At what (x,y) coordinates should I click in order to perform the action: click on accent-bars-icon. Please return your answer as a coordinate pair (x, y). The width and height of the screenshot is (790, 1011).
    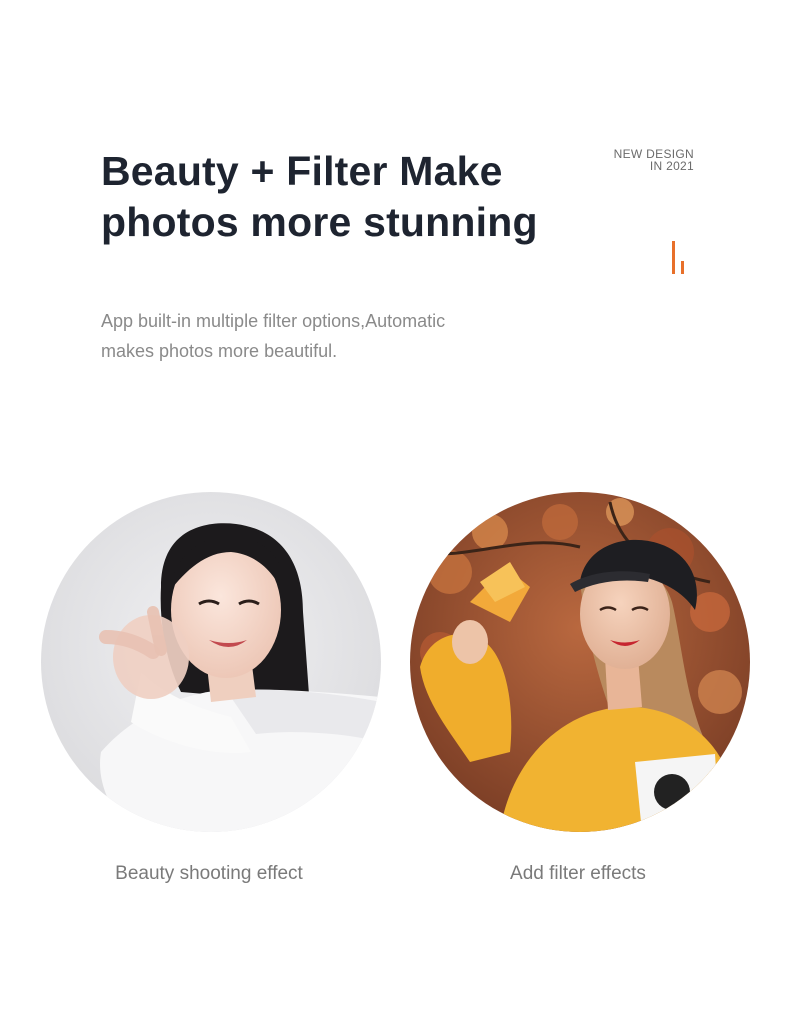
    Looking at the image, I should click on (679, 257).